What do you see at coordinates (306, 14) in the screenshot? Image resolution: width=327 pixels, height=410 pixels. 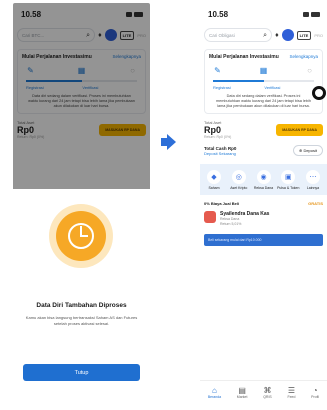 I see `signal-icon` at bounding box center [306, 14].